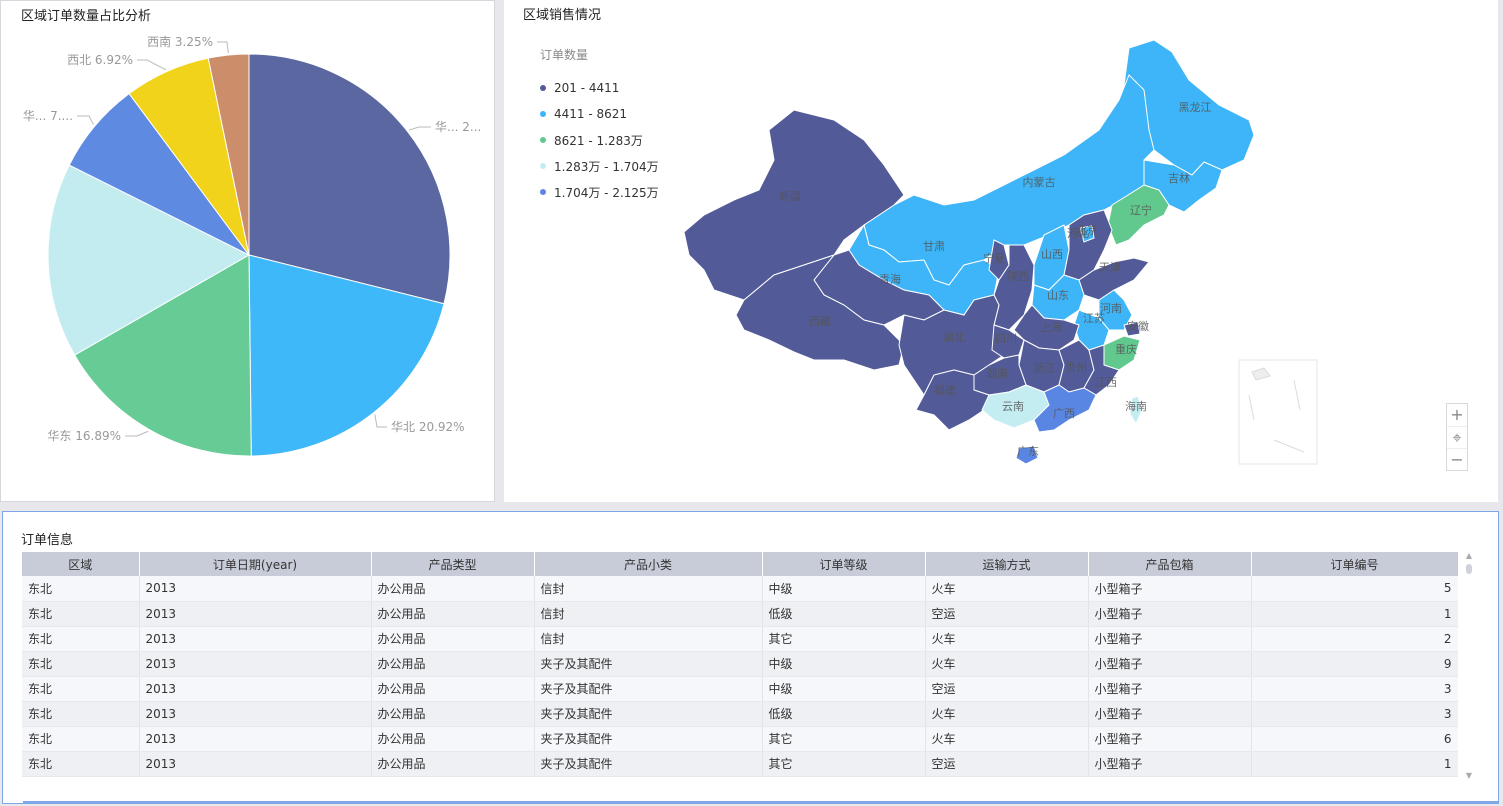 The image size is (1503, 806). Describe the element at coordinates (1469, 776) in the screenshot. I see `scroll-down-icon: ▼` at that location.